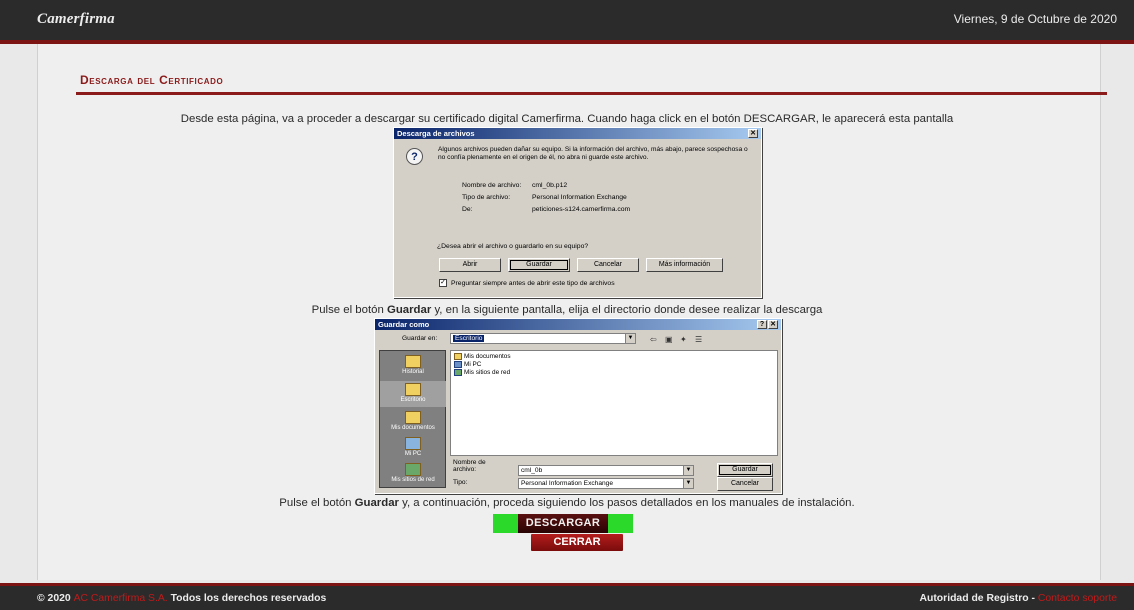 The image size is (1134, 610). Describe the element at coordinates (409, 310) in the screenshot. I see `step2-bold: Guardar` at that location.